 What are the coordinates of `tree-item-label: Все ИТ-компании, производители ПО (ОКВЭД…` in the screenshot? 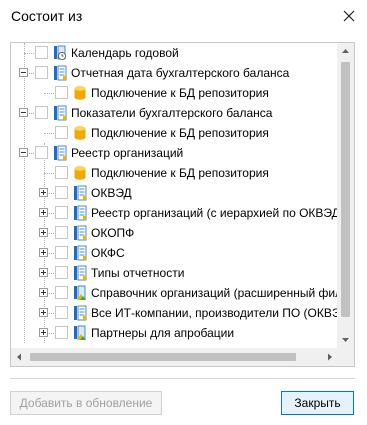 It's located at (214, 313).